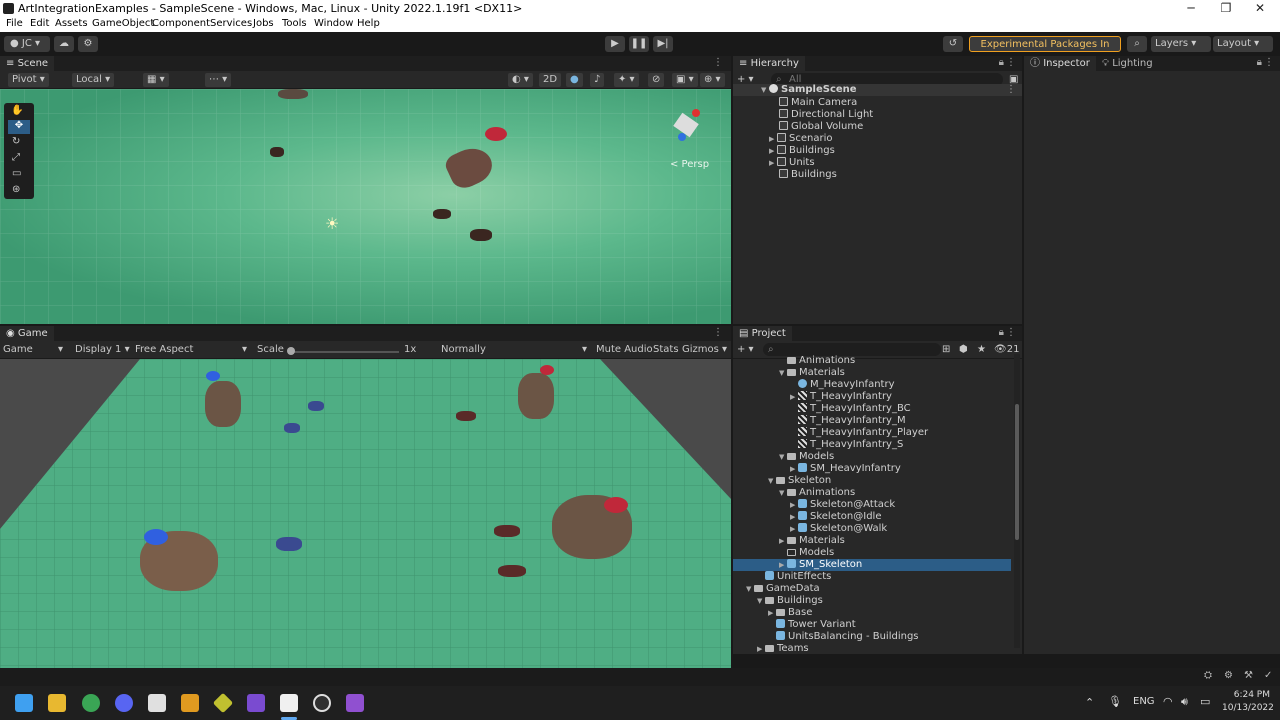  I want to click on rotate-tool-icon: ↻, so click(16, 141).